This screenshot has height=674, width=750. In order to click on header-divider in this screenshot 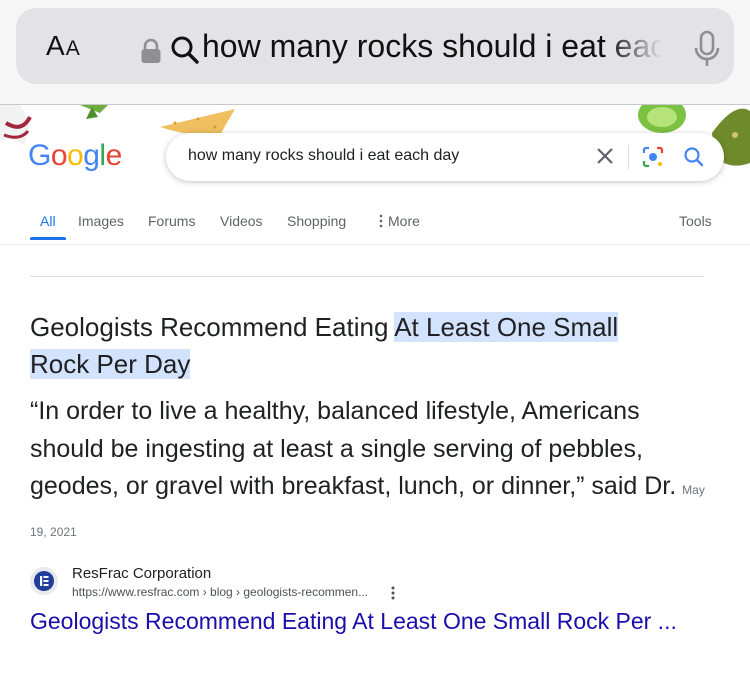, I will do `click(375, 244)`.